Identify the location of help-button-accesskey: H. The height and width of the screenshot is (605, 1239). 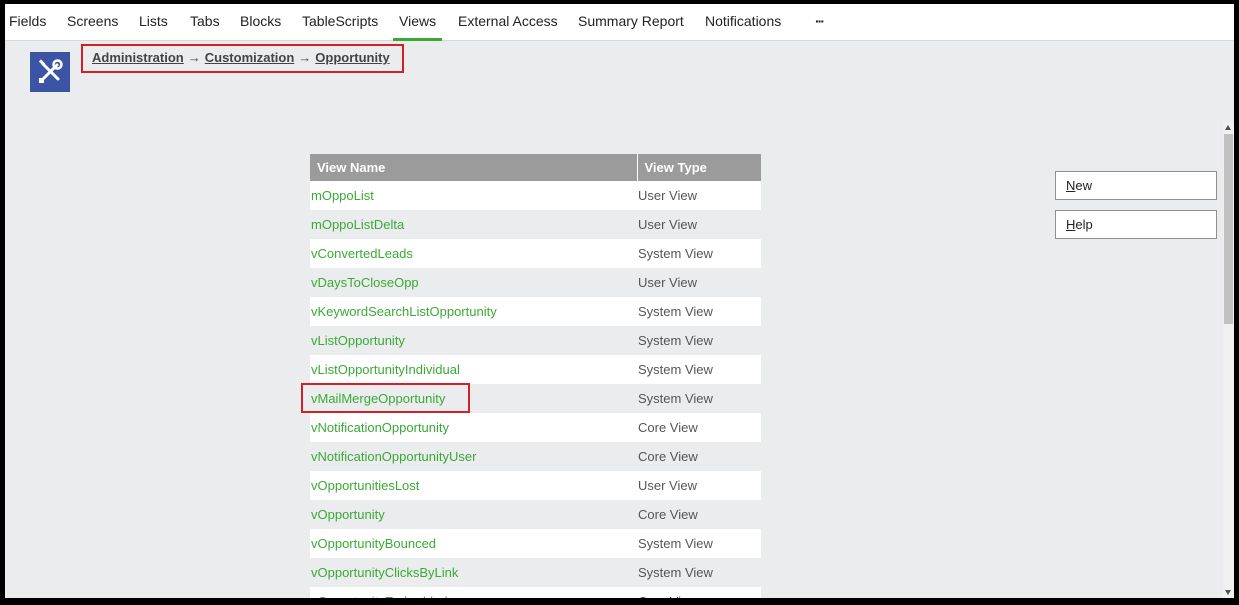
(1071, 224).